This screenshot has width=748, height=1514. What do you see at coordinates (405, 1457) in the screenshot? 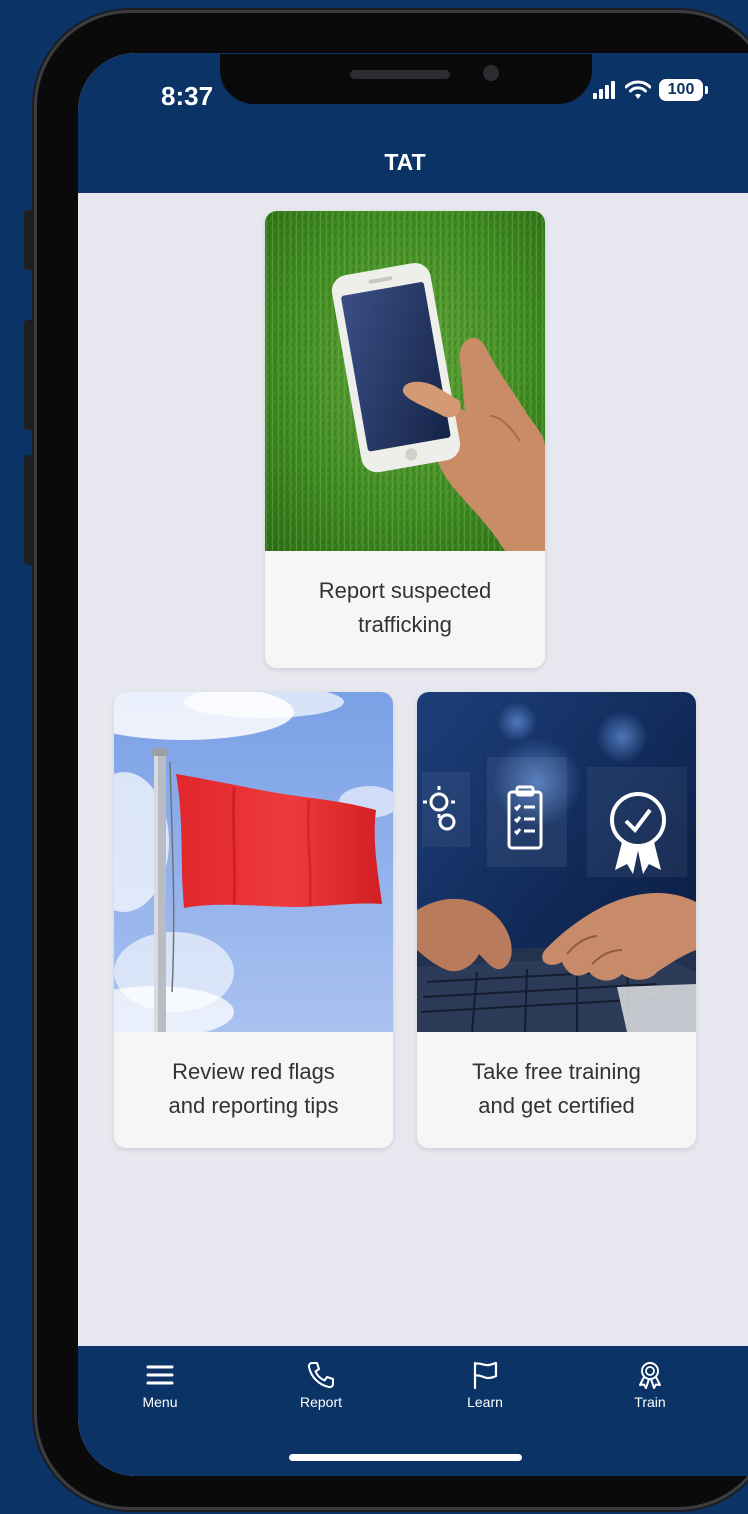
I see `home-indicator` at bounding box center [405, 1457].